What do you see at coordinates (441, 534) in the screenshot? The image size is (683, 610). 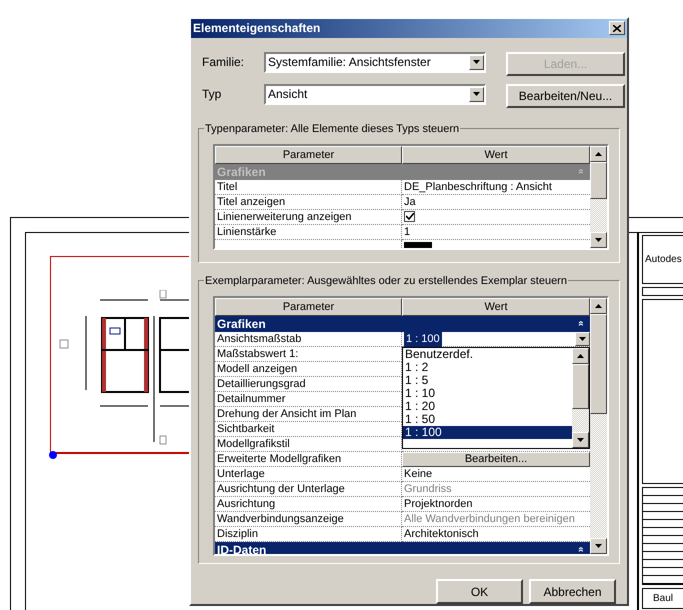 I see `parameter-value: Architektonisch` at bounding box center [441, 534].